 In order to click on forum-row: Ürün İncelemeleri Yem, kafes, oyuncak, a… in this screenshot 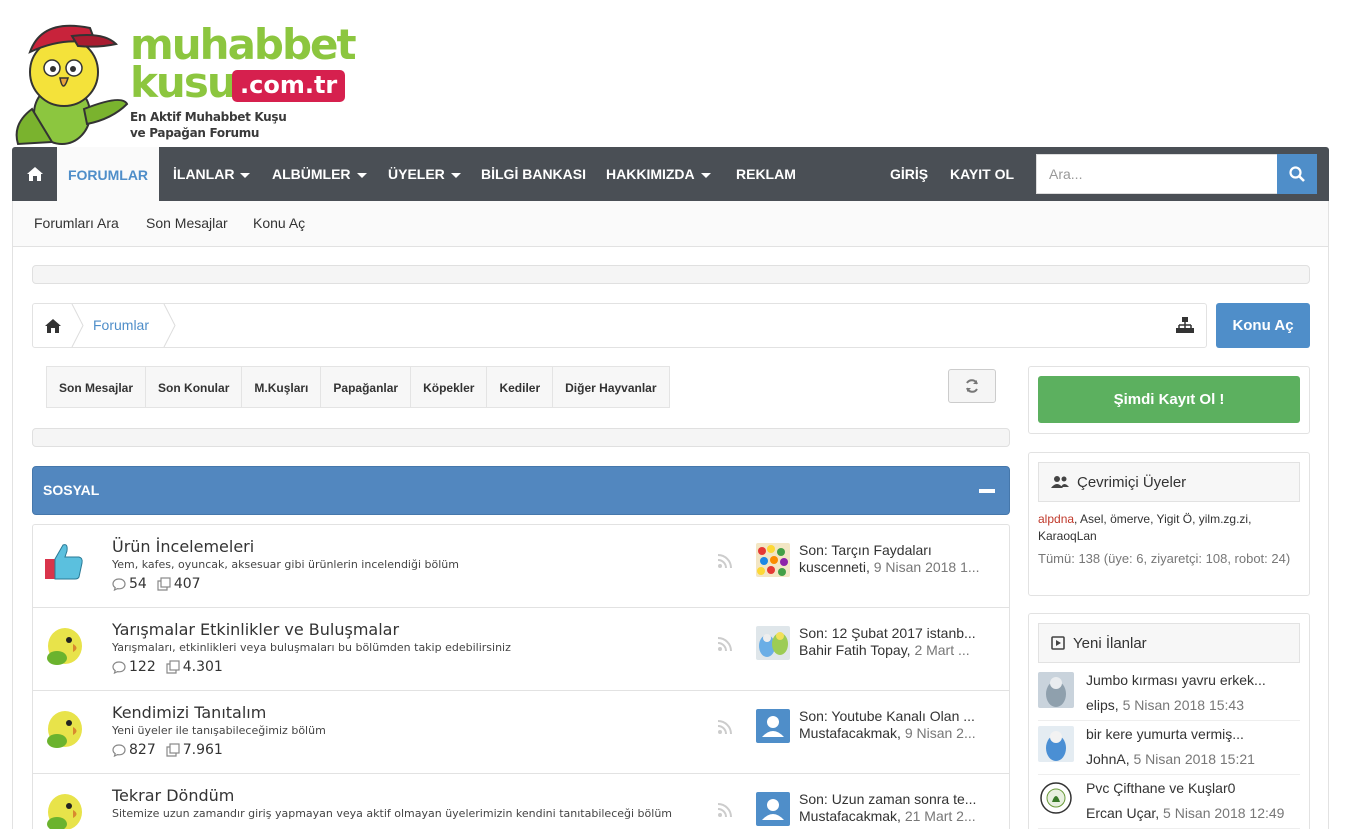, I will do `click(521, 566)`.